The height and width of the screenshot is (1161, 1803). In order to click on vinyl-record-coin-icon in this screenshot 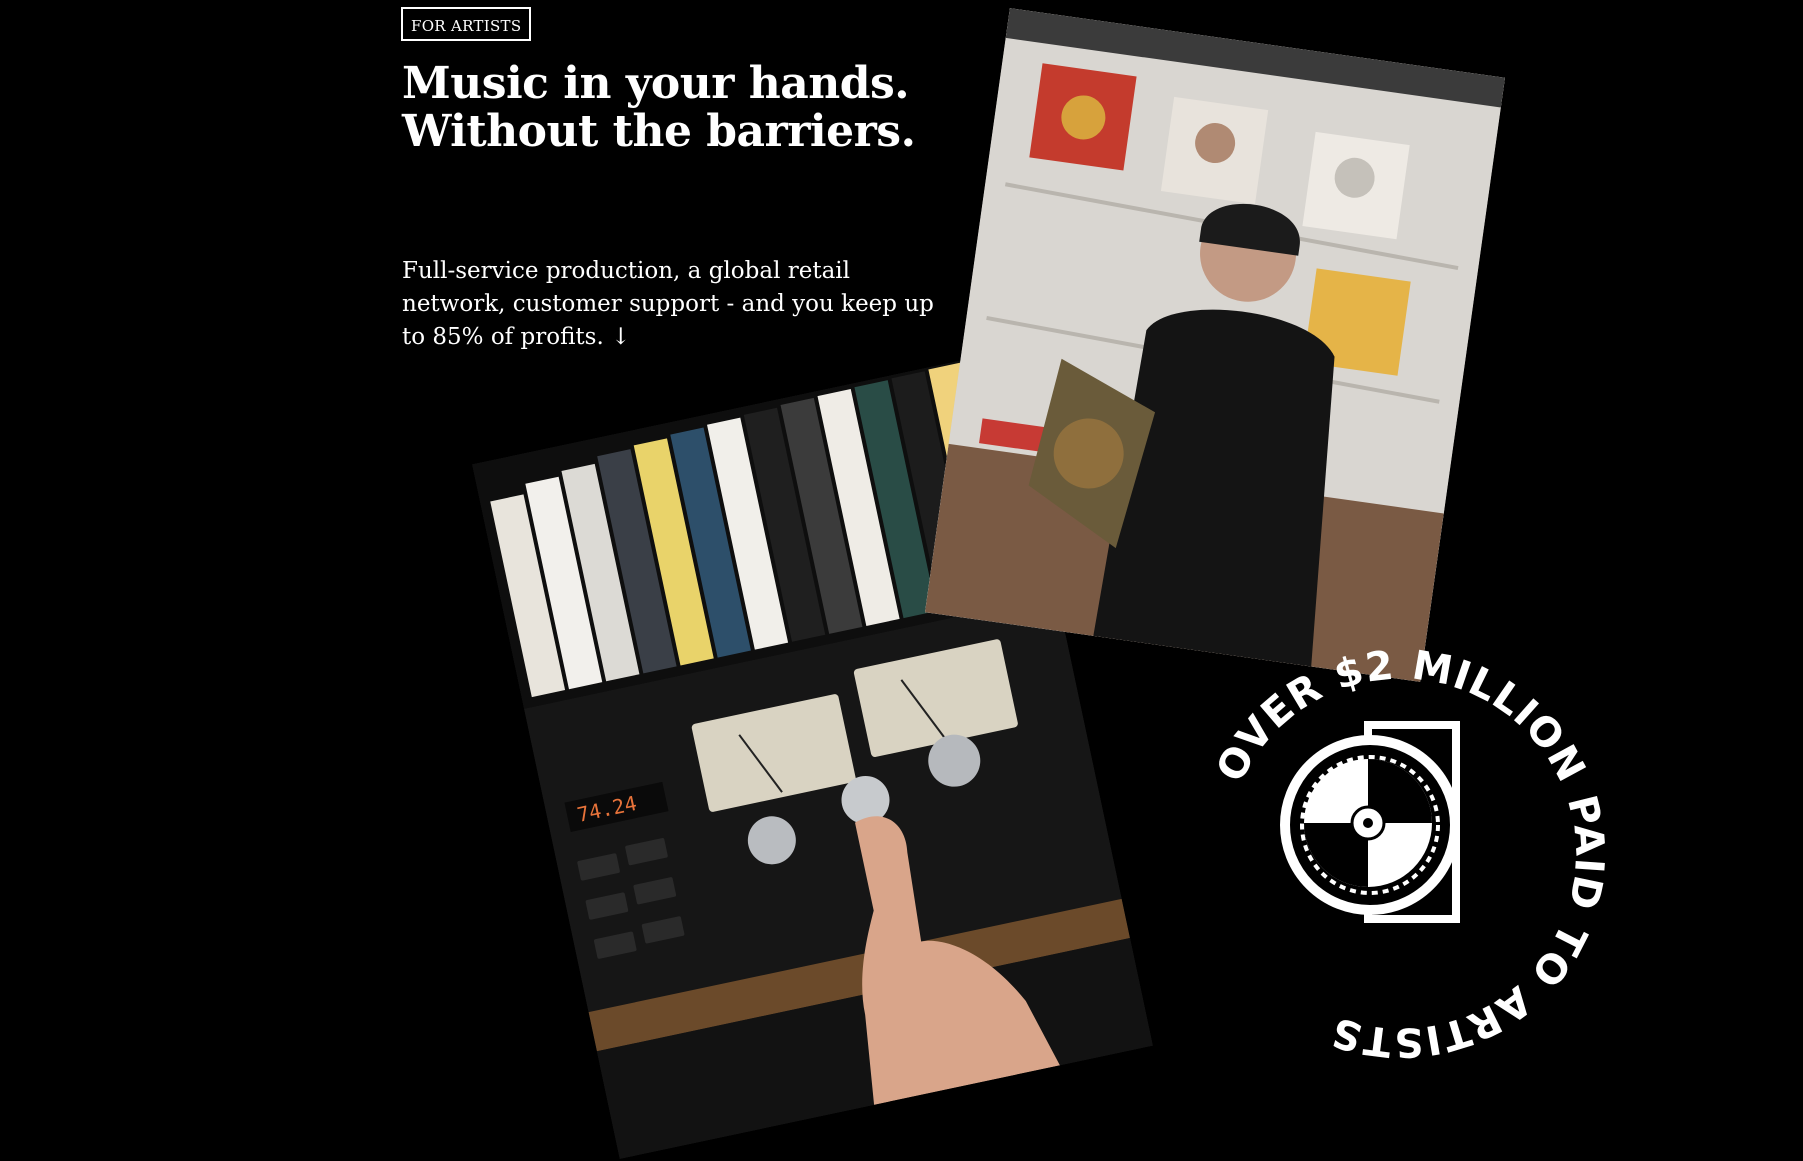, I will do `click(1370, 822)`.